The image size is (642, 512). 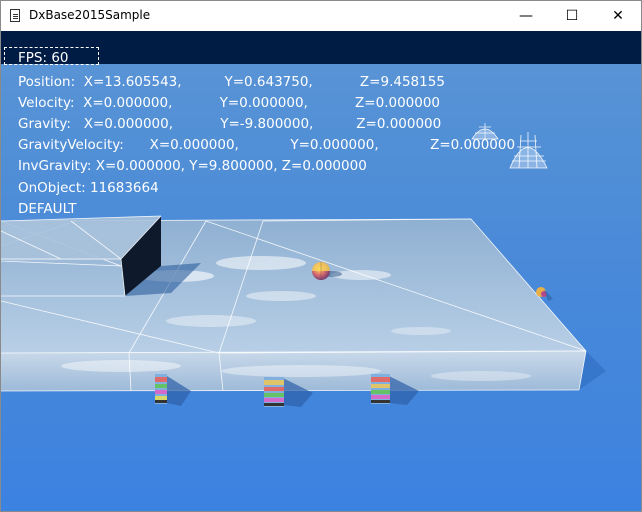 What do you see at coordinates (88, 188) in the screenshot?
I see `hud-on-object: OnObject: 11683664` at bounding box center [88, 188].